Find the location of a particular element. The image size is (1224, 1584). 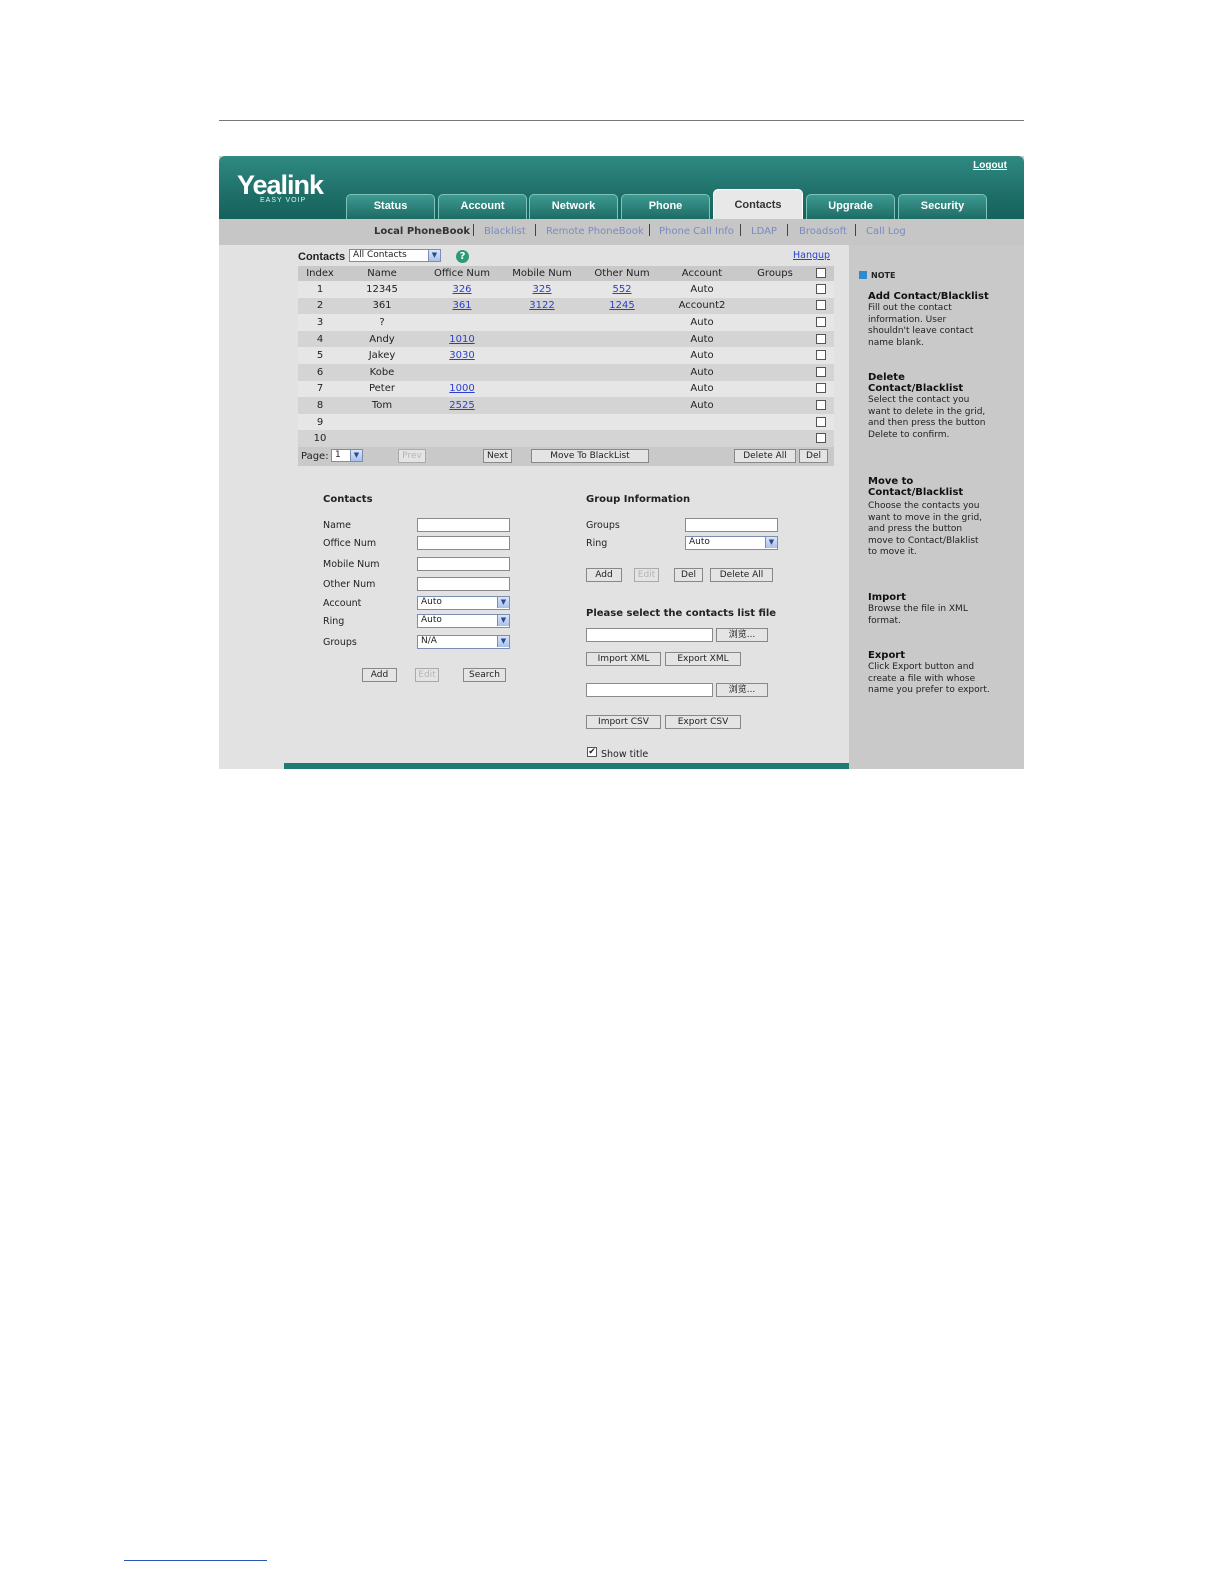

edit-contact-button: Edit is located at coordinates (427, 675).